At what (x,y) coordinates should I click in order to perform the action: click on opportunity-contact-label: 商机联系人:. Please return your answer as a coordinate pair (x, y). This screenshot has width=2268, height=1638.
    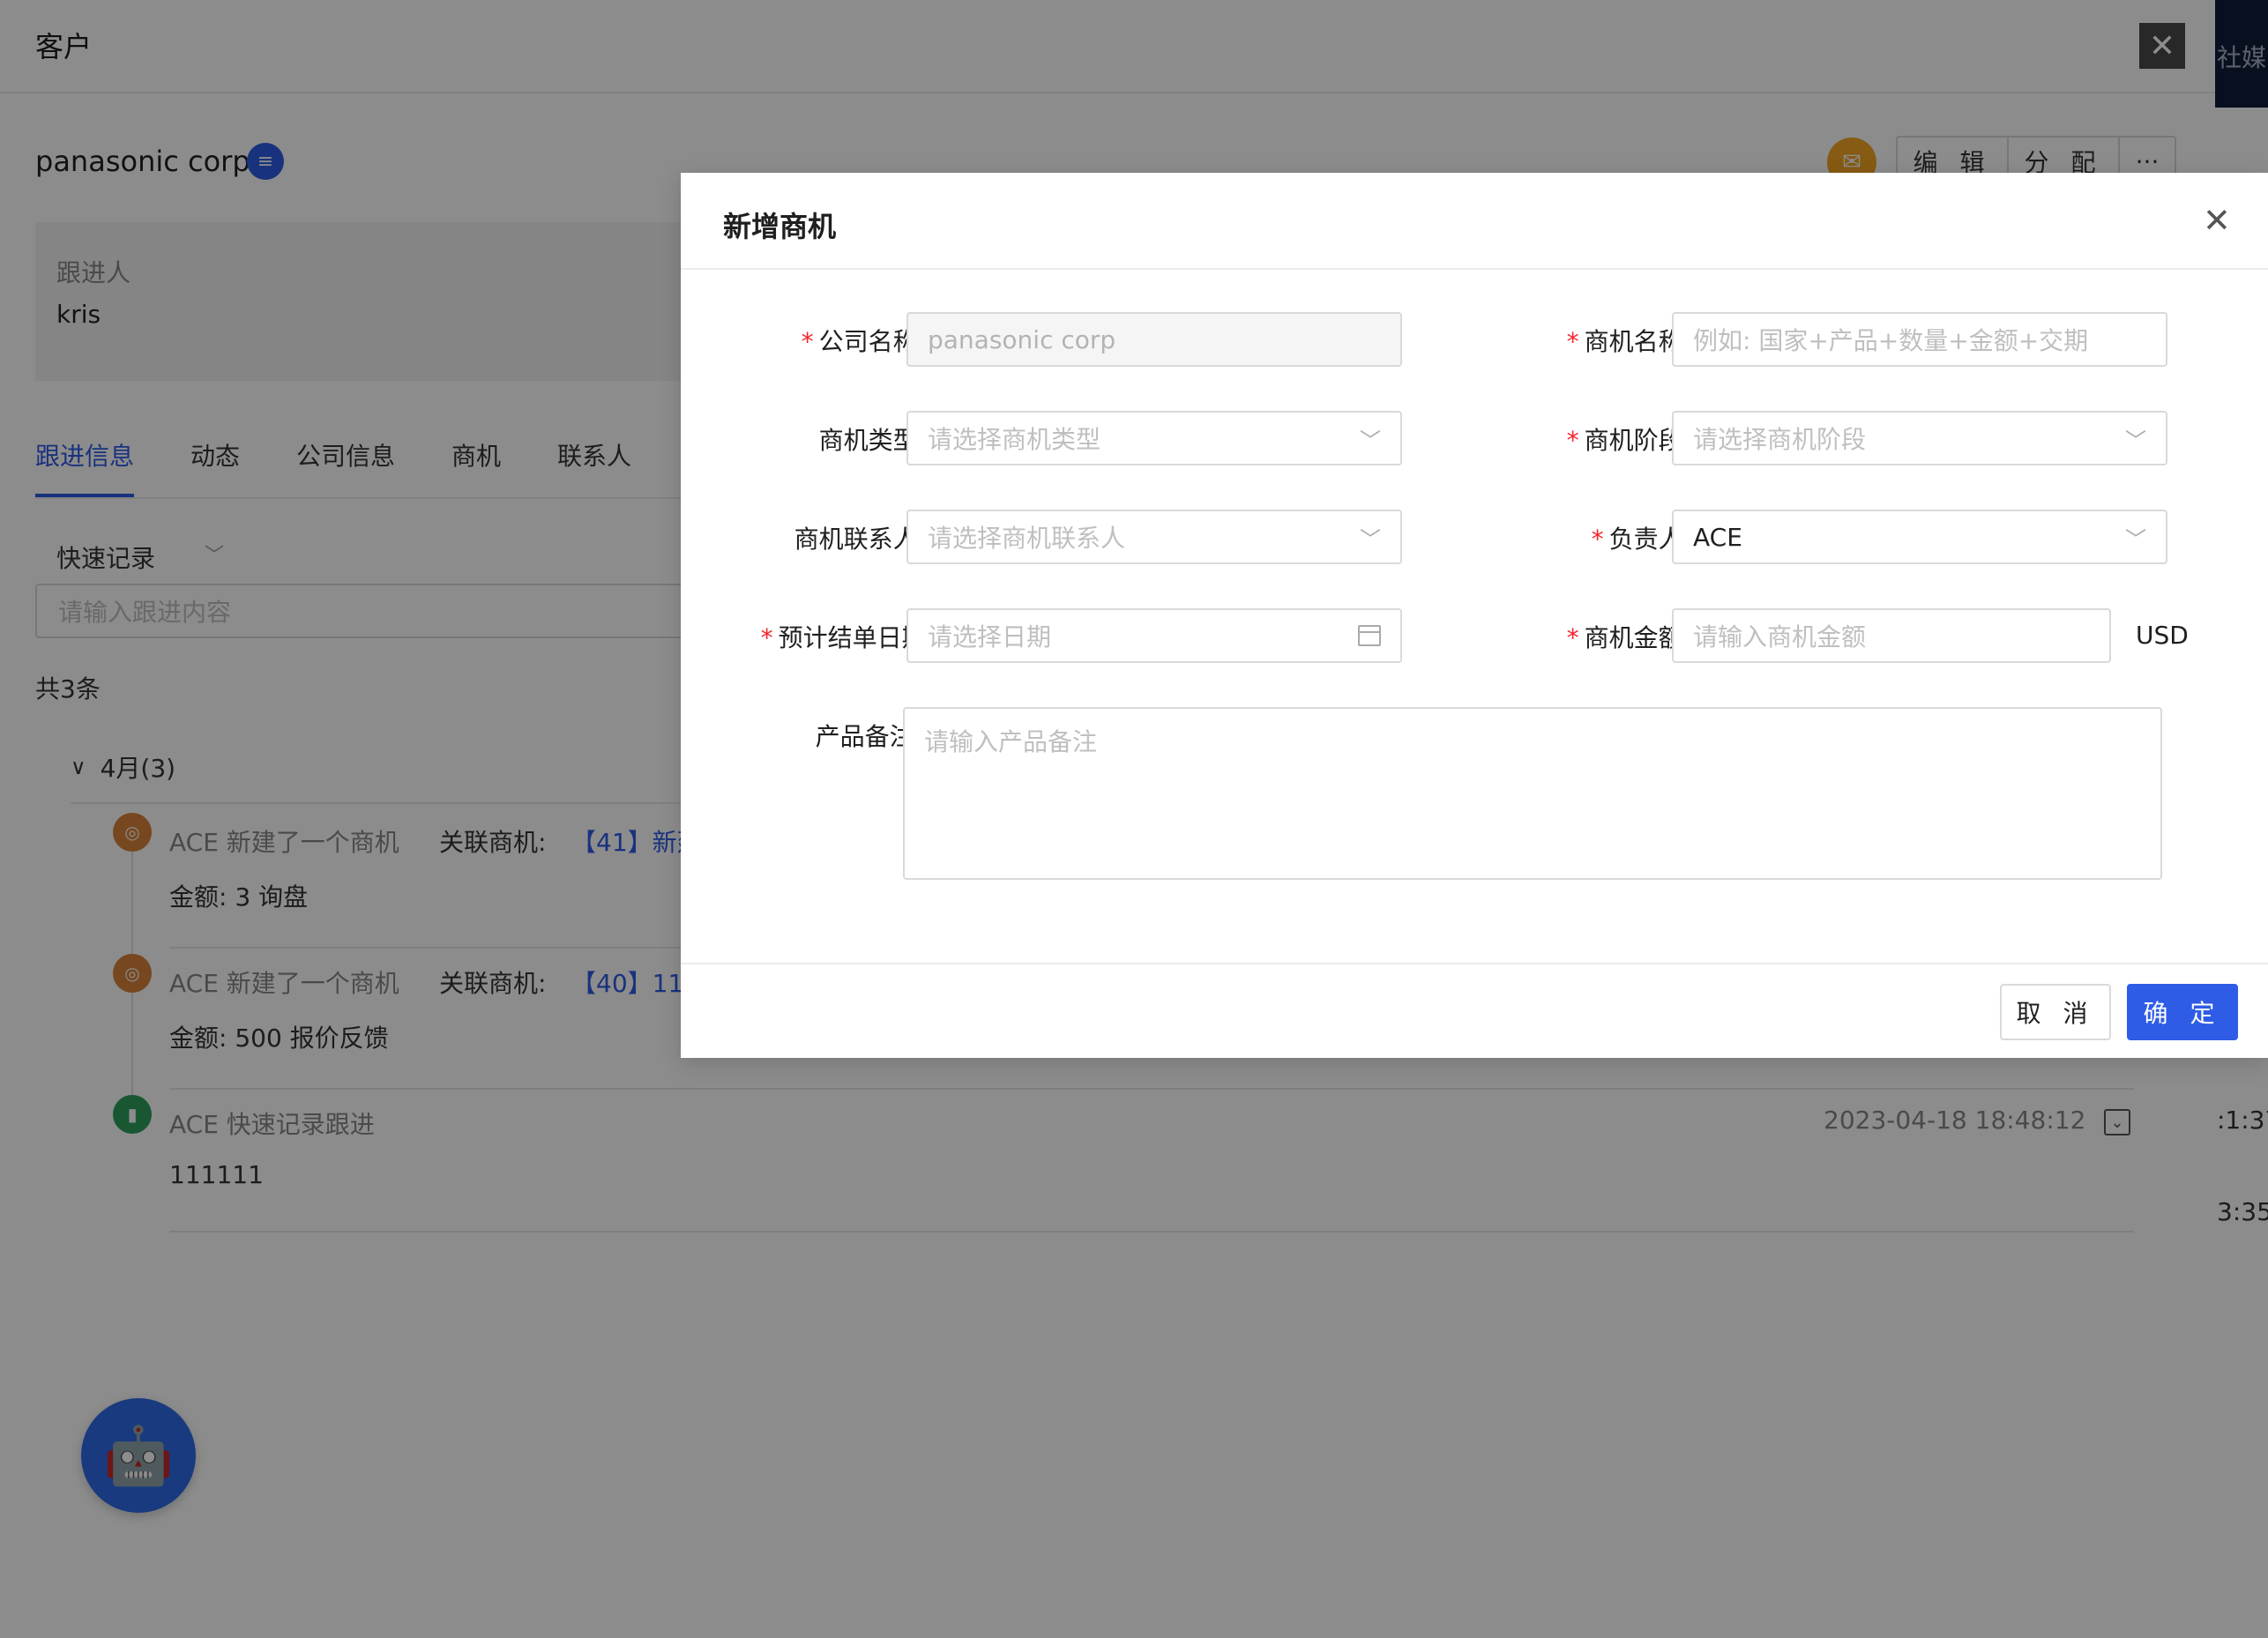
    Looking at the image, I should click on (860, 539).